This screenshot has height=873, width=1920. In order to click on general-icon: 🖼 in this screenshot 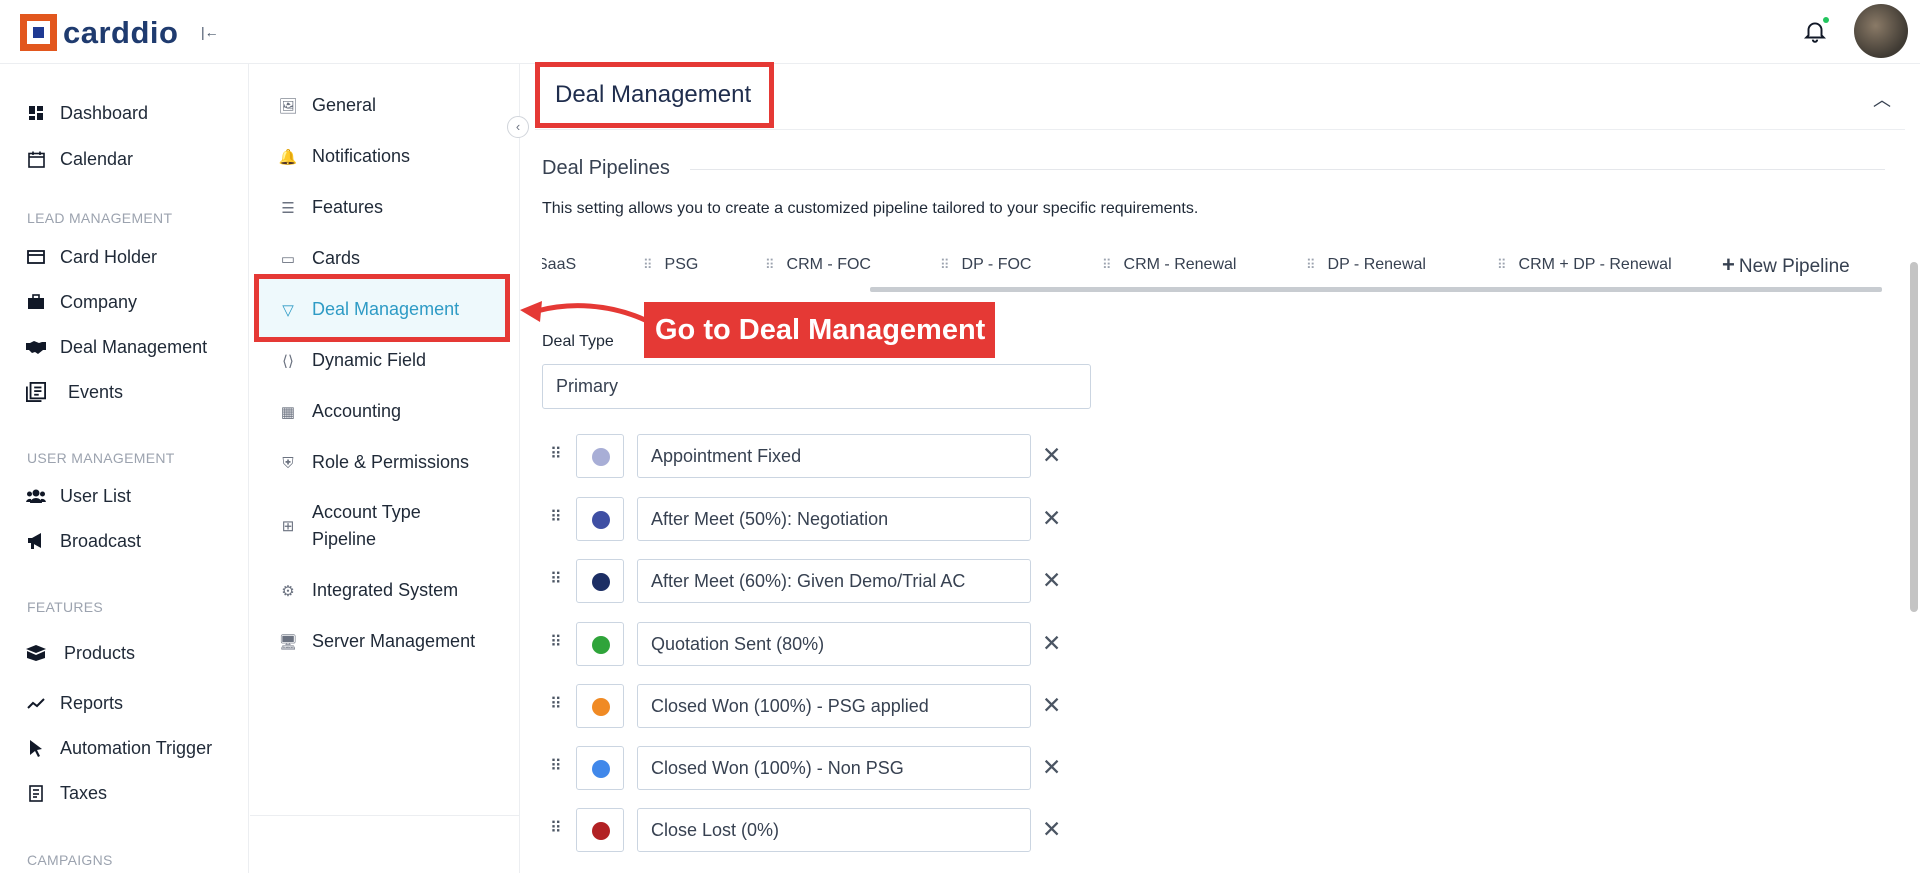, I will do `click(288, 106)`.